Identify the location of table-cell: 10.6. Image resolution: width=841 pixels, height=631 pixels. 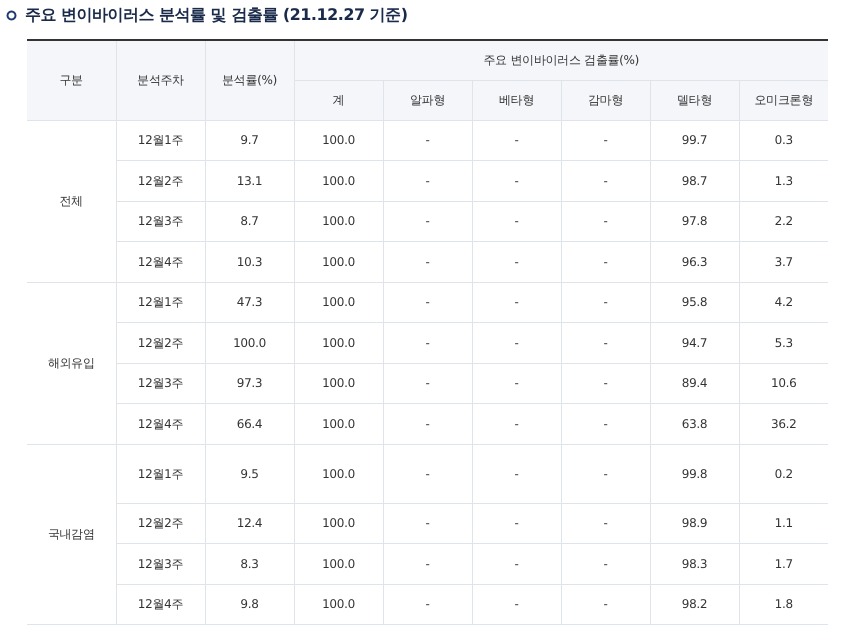
(783, 383).